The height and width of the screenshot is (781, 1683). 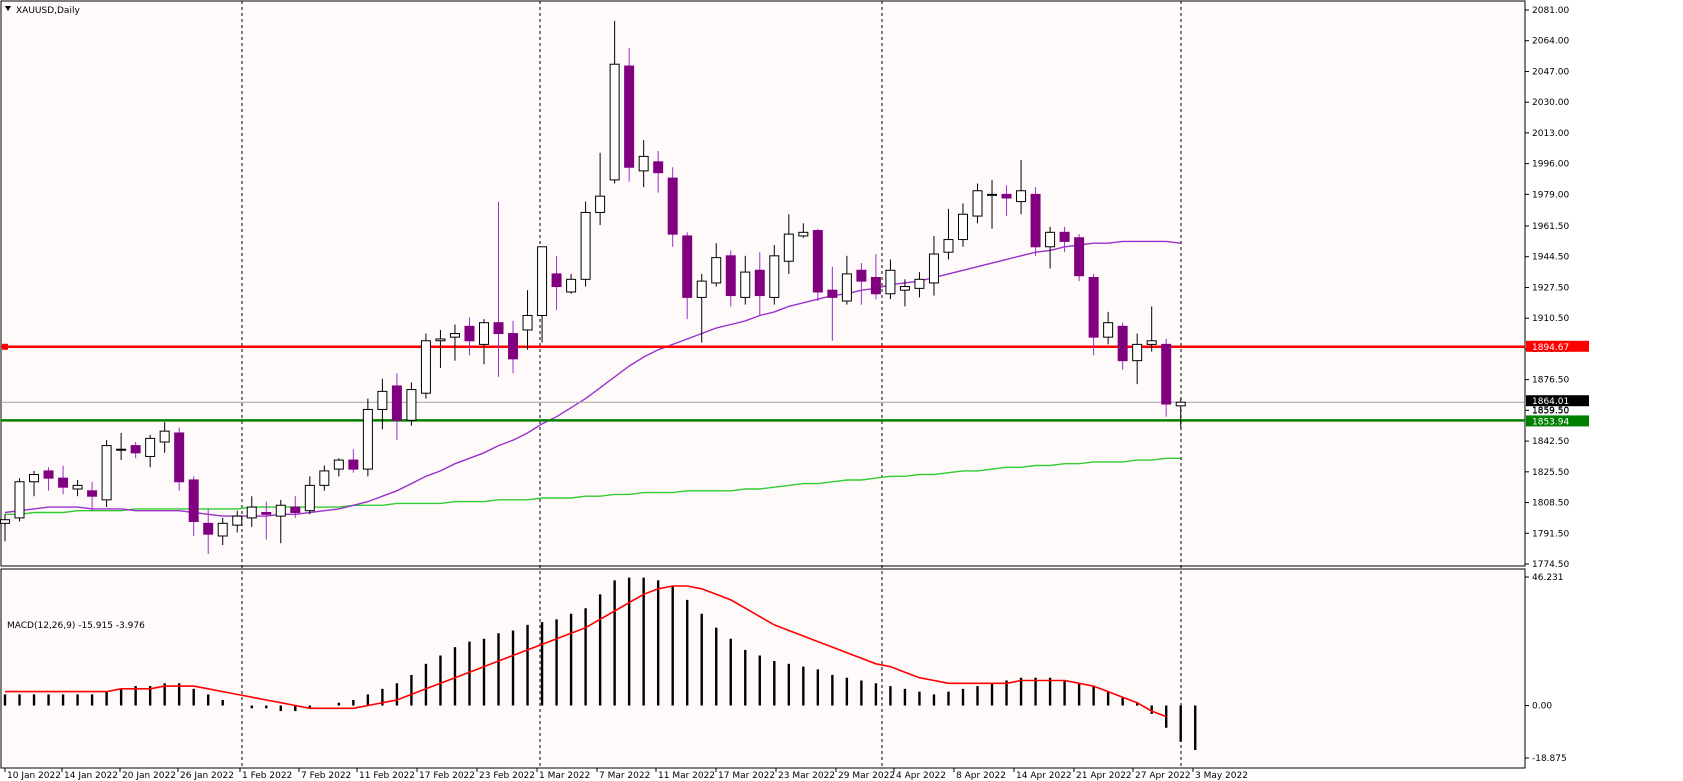 I want to click on date-tick-label: 11 Feb 2022, so click(x=387, y=776).